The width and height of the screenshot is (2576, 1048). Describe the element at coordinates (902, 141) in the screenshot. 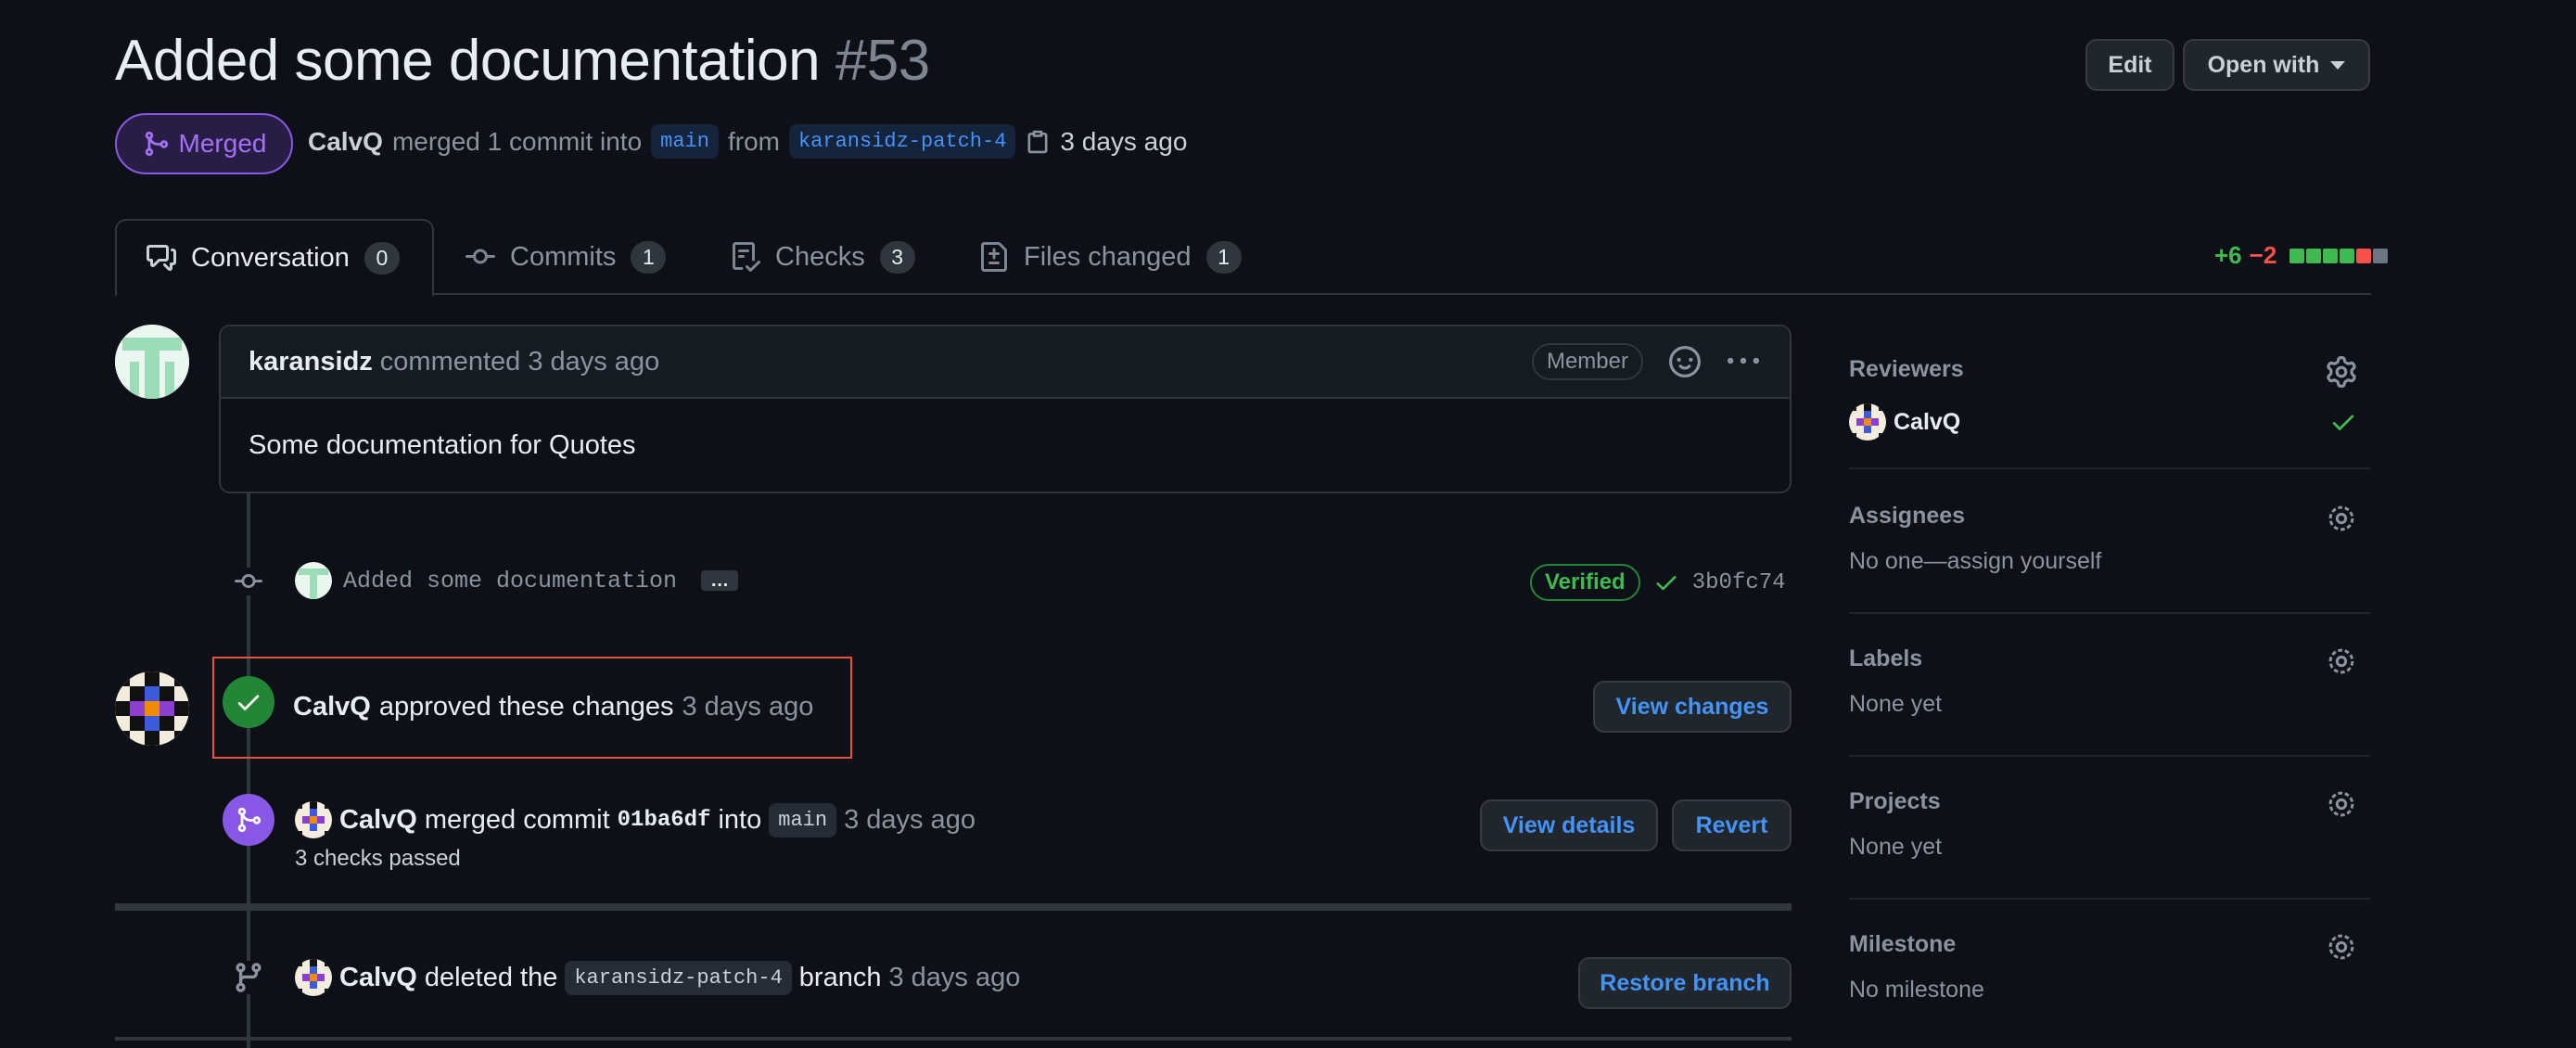

I see `head-branch: karansidz-patch-4` at that location.